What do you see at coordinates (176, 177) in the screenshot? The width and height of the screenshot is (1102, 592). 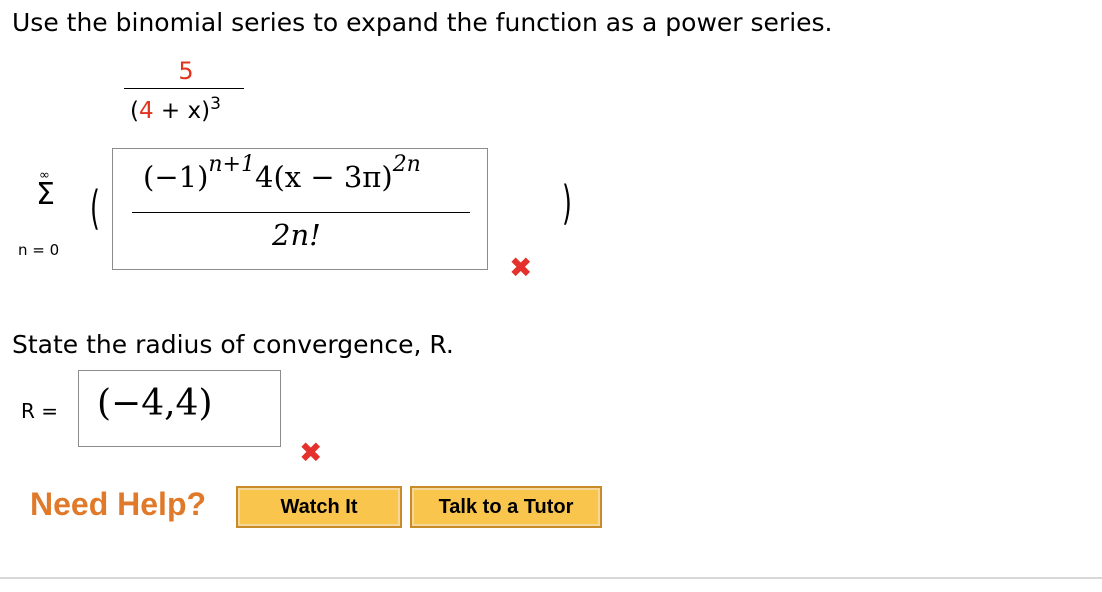 I see `numerator-main: (−1)` at bounding box center [176, 177].